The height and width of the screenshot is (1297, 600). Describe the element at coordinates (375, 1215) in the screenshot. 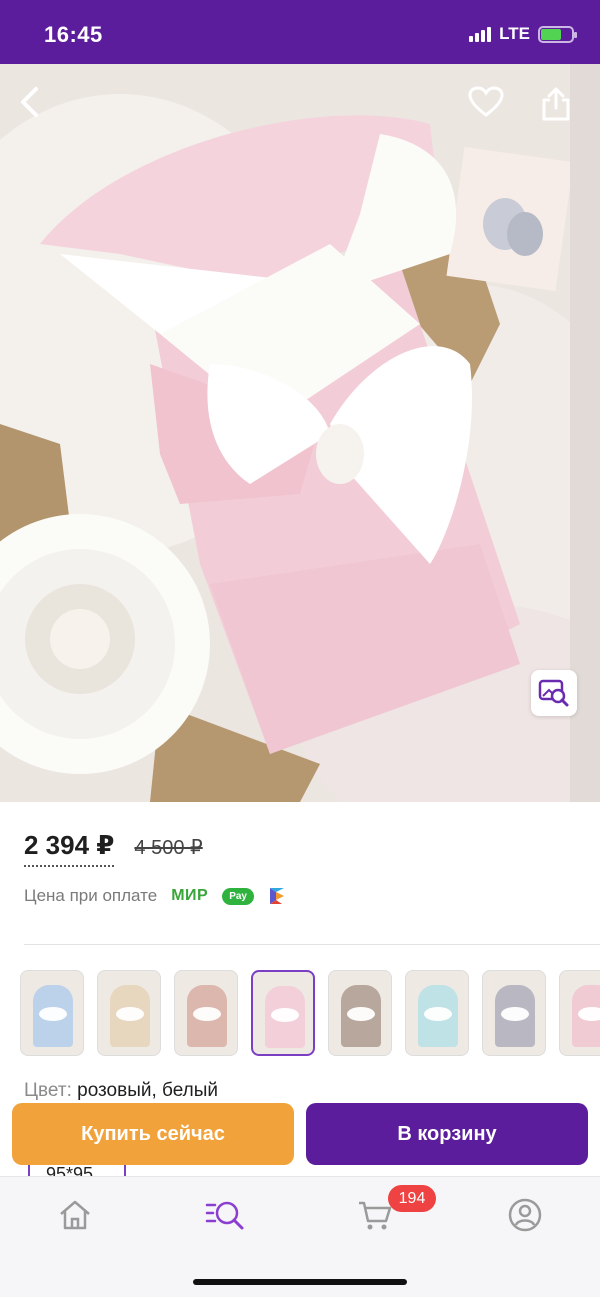

I see `cart-icon` at that location.